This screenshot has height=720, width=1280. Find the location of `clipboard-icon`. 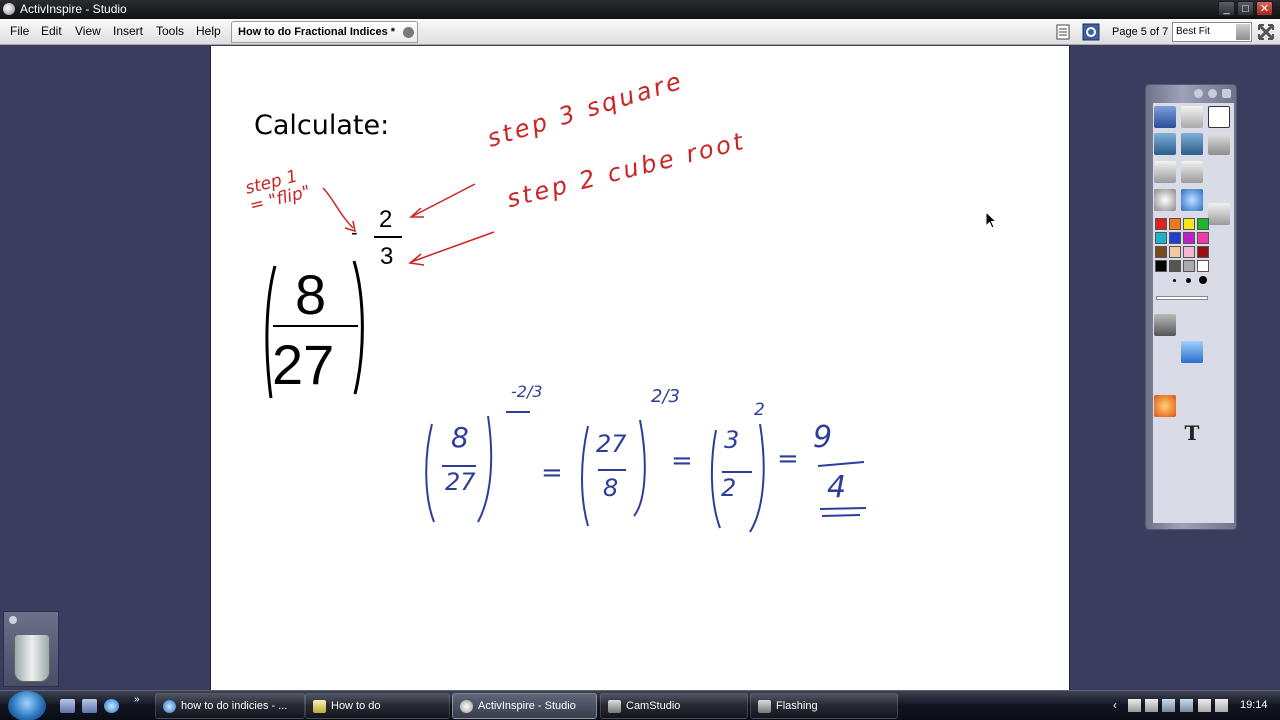

clipboard-icon is located at coordinates (1219, 379).